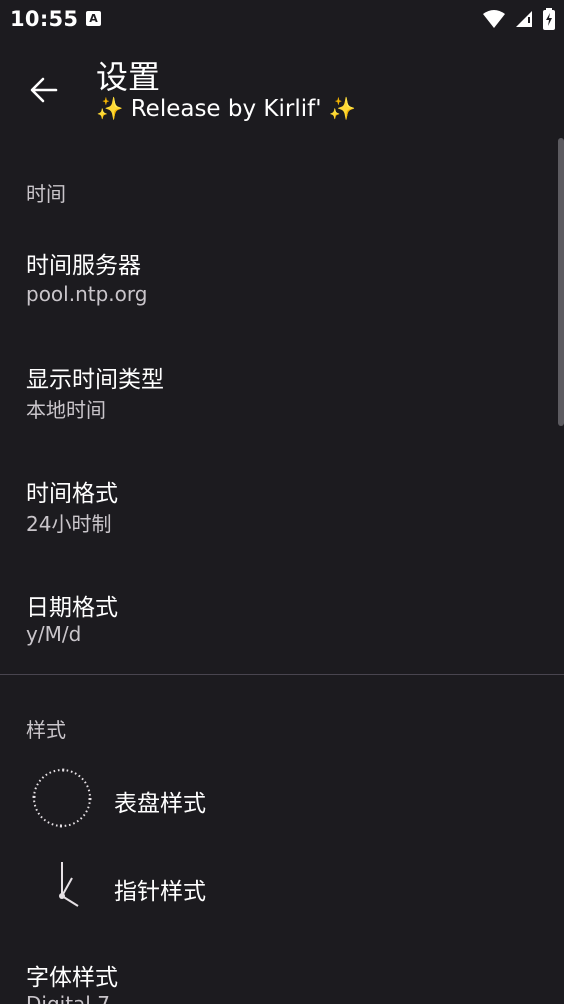 Image resolution: width=564 pixels, height=1004 pixels. I want to click on pref-dial-style: 表盘样式, so click(278, 798).